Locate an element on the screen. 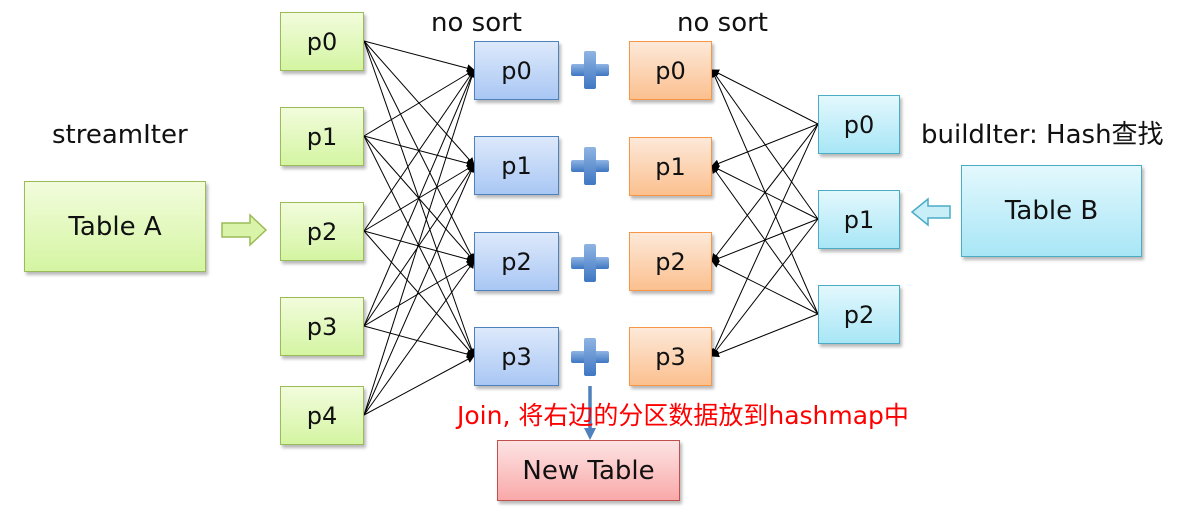 The height and width of the screenshot is (520, 1202). shuffled-build-p0: p0 is located at coordinates (670, 70).